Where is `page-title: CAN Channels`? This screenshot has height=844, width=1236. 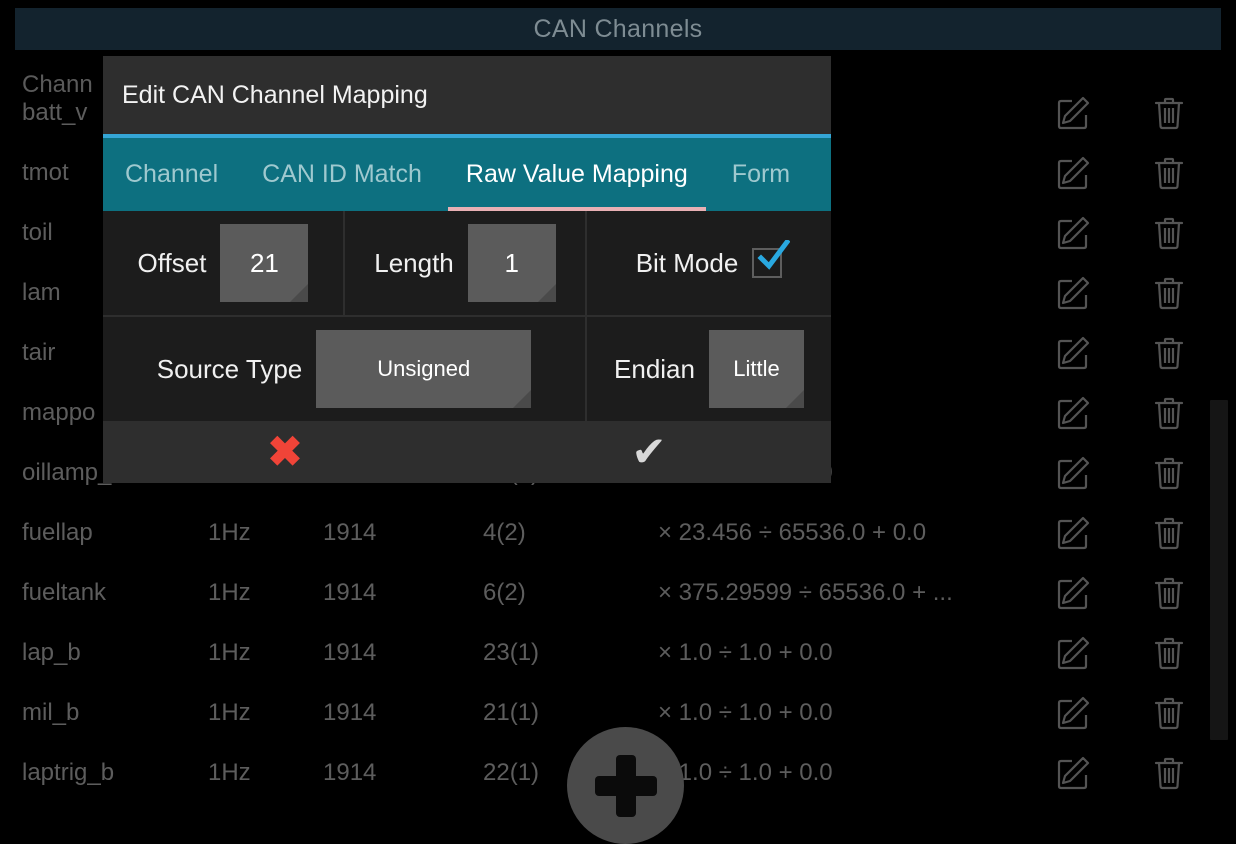 page-title: CAN Channels is located at coordinates (618, 28).